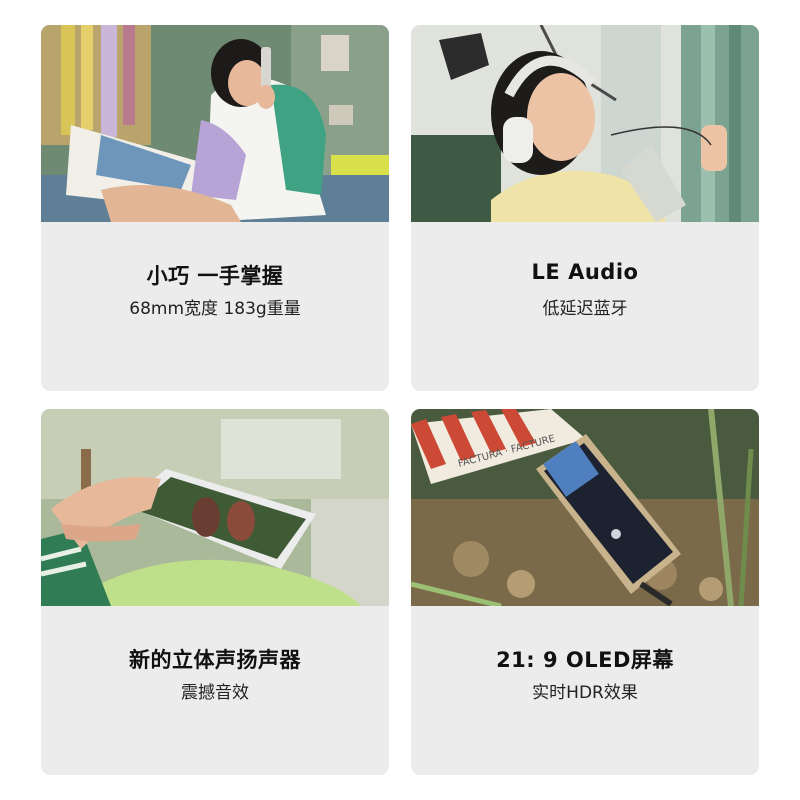 This screenshot has width=800, height=800. Describe the element at coordinates (585, 507) in the screenshot. I see `phone-on-stand-in-aquarium-photo: FACTURA · FACTURE` at that location.